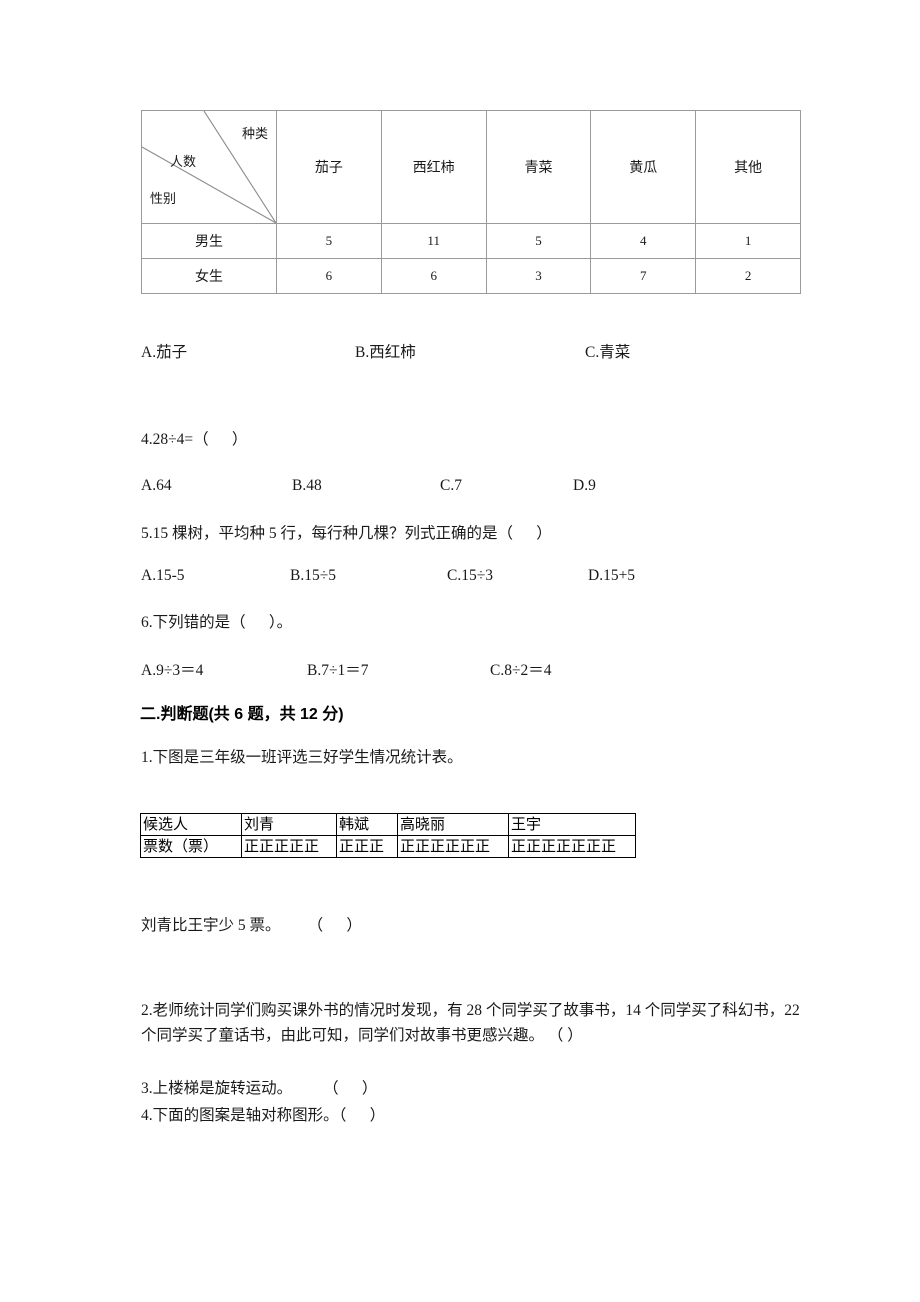 The width and height of the screenshot is (920, 1302). Describe the element at coordinates (367, 824) in the screenshot. I see `tally-candidate-name-2: 韩斌` at that location.